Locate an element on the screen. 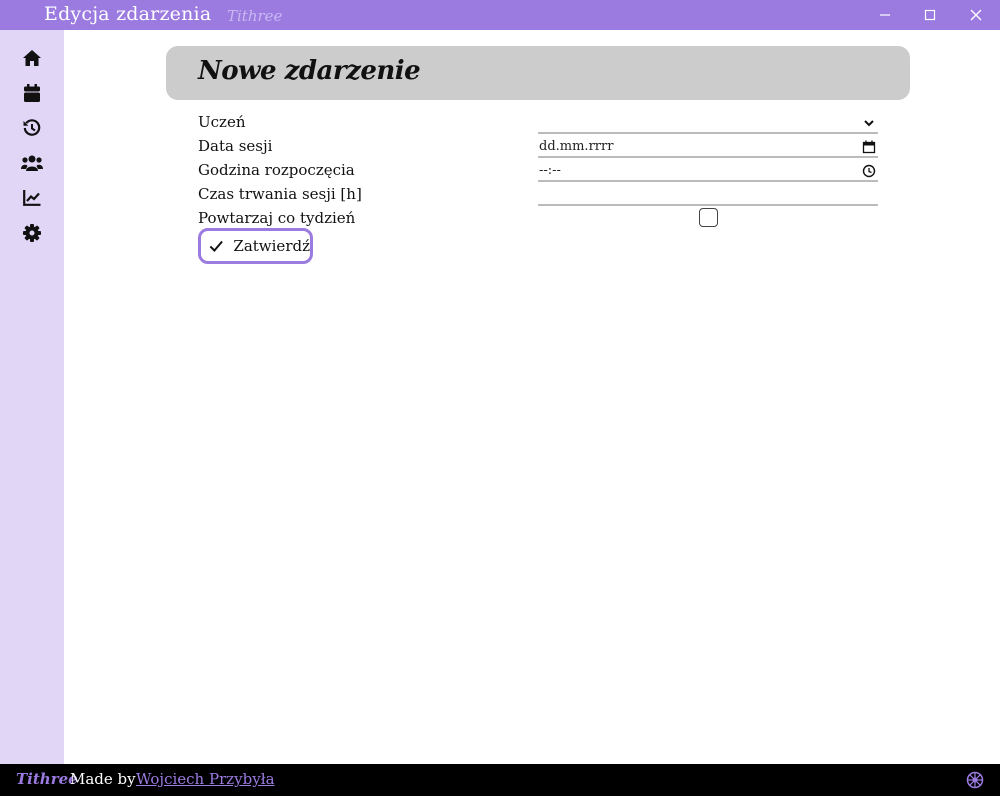 The image size is (1000, 796). title-bar: Edycja zdarzenia Tithree is located at coordinates (500, 15).